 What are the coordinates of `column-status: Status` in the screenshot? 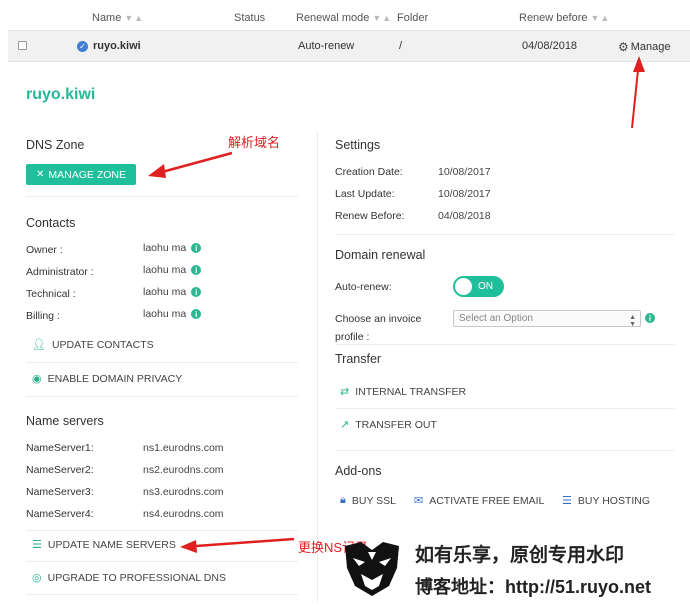 It's located at (250, 18).